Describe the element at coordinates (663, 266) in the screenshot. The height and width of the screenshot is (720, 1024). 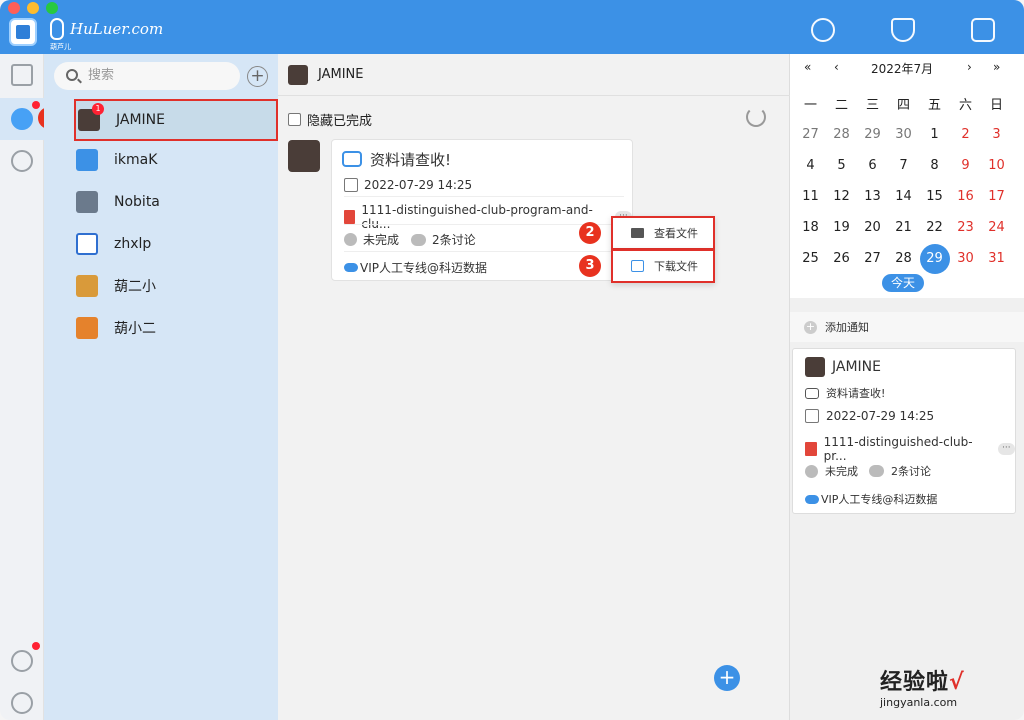
I see `menu-item-download-file: 下载文件` at that location.